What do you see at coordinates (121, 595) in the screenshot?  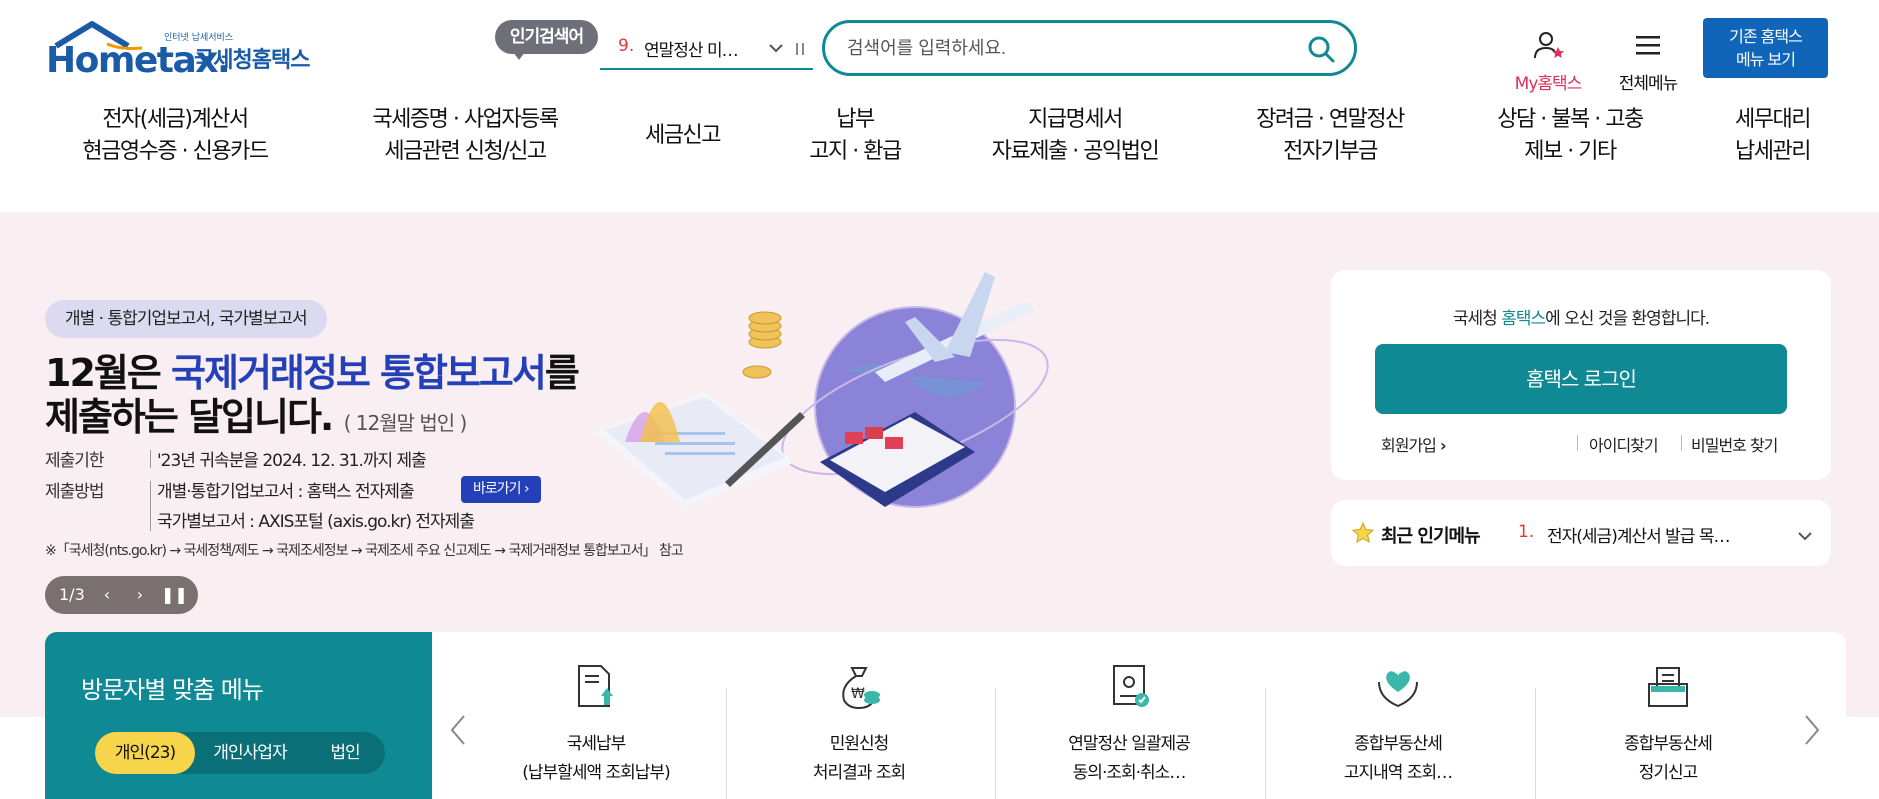 I see `slider-controls: 1/3 ‹ › ❚❚` at bounding box center [121, 595].